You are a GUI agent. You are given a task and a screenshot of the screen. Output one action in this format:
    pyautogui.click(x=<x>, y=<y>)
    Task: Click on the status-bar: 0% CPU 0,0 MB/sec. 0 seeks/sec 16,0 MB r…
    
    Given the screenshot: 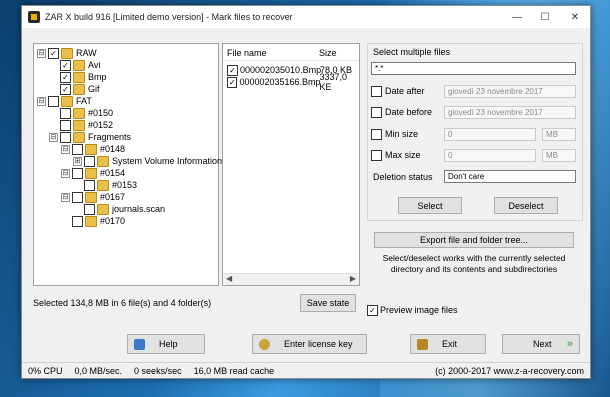 What is the action you would take?
    pyautogui.click(x=306, y=370)
    